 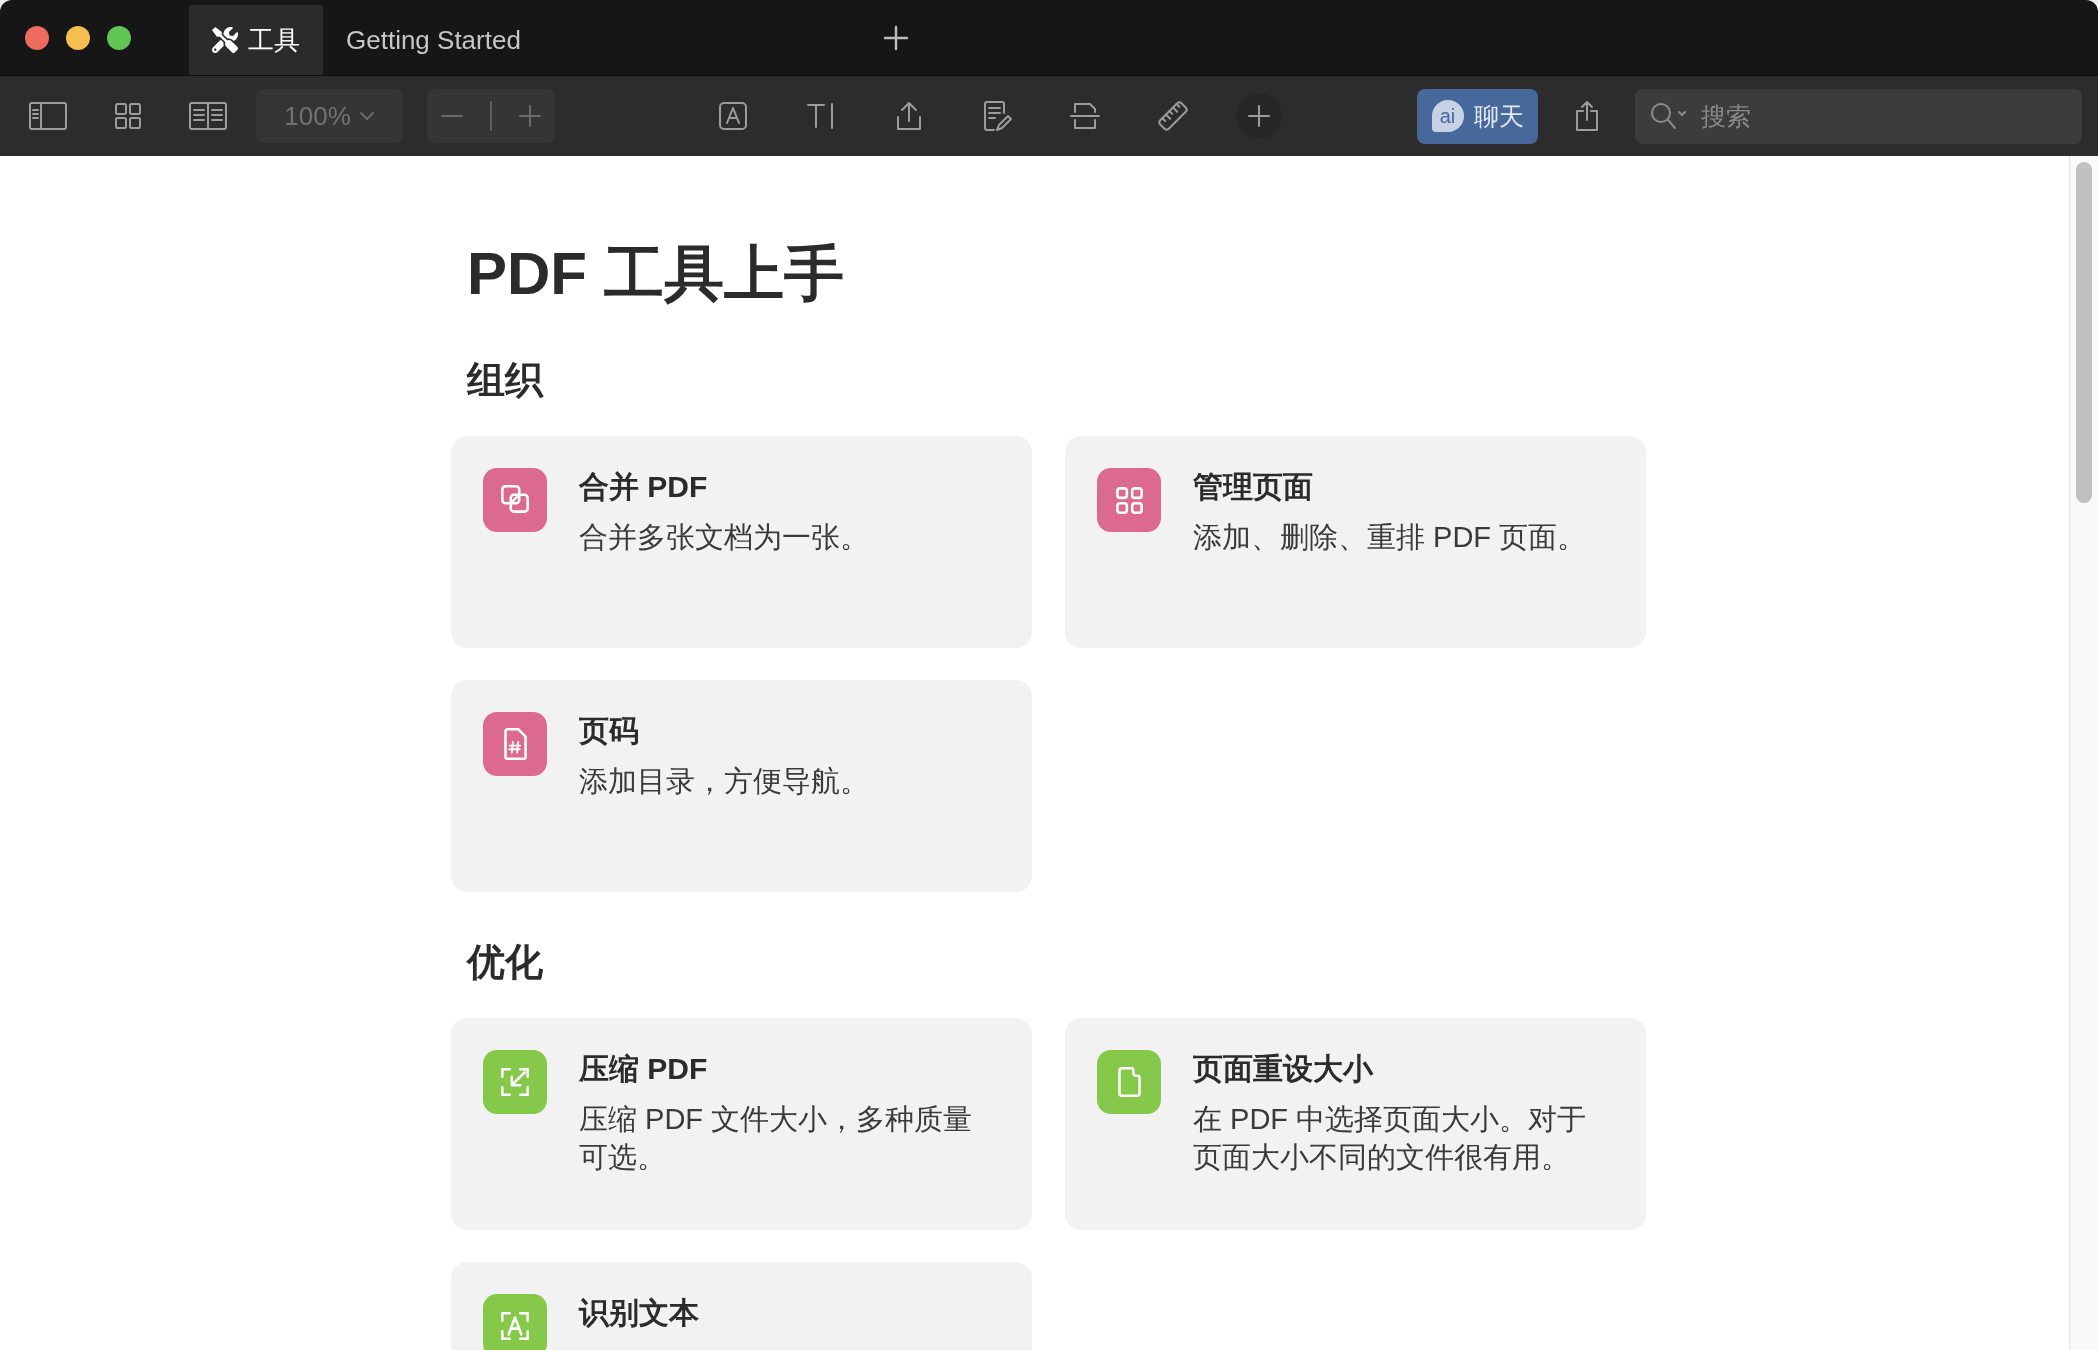 I want to click on search-icon, so click(x=1669, y=115).